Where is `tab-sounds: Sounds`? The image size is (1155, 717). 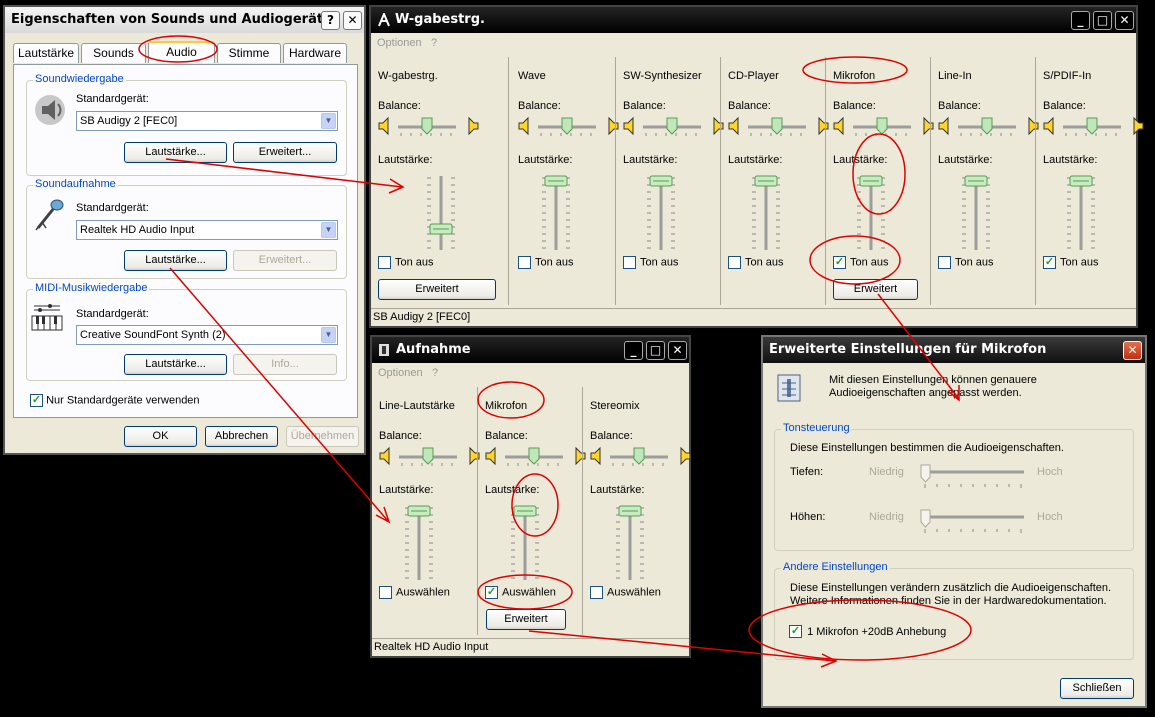 tab-sounds: Sounds is located at coordinates (113, 53).